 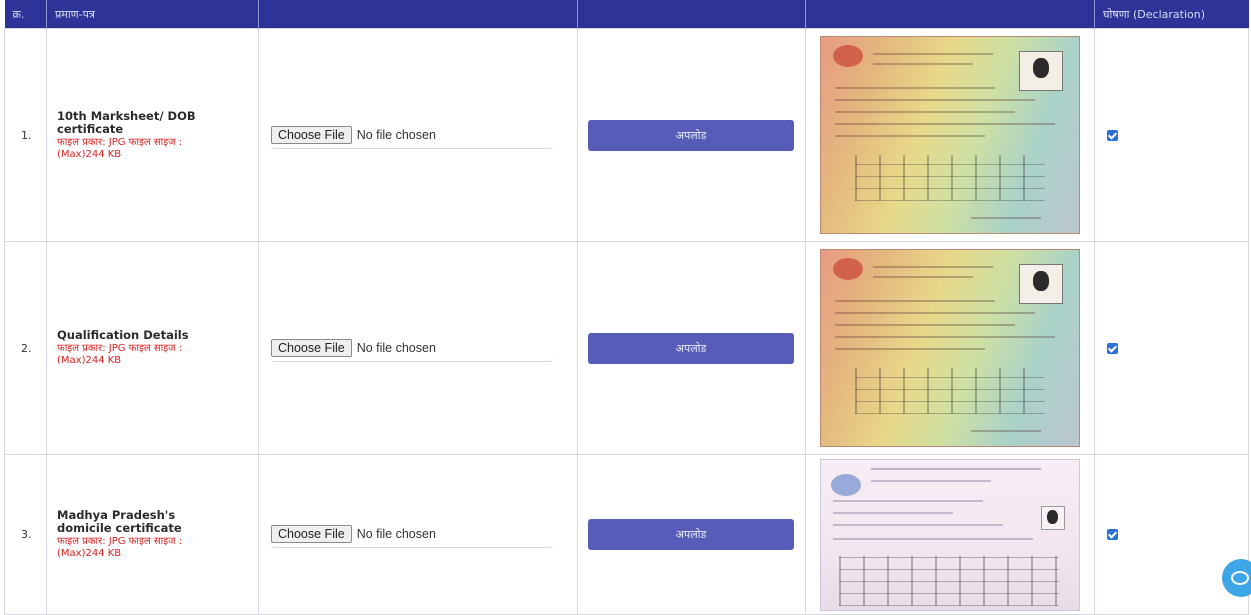 What do you see at coordinates (950, 14) in the screenshot?
I see `header-preview` at bounding box center [950, 14].